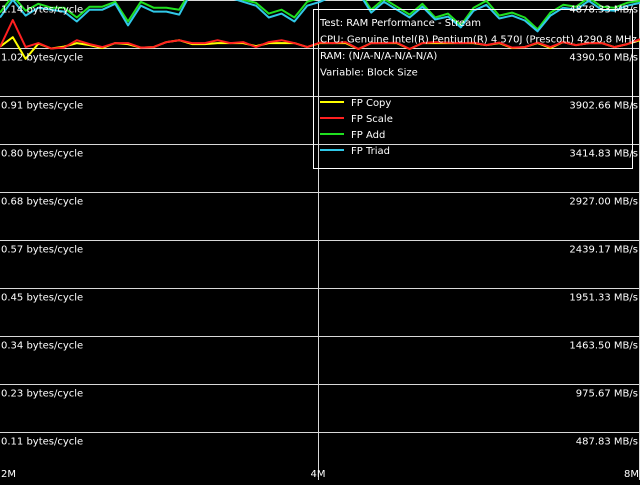 The height and width of the screenshot is (485, 640). Describe the element at coordinates (603, 58) in the screenshot. I see `right-axis-label: 4390.50 MB/s` at that location.